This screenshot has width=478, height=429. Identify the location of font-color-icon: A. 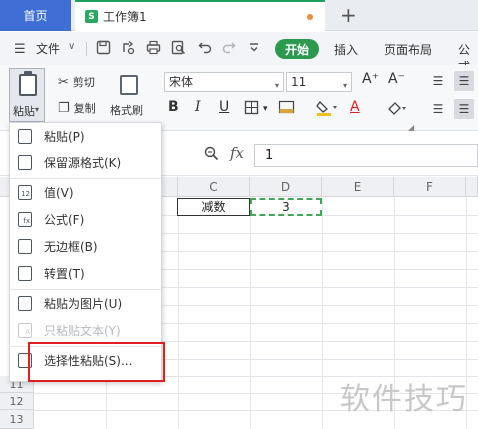
(355, 107).